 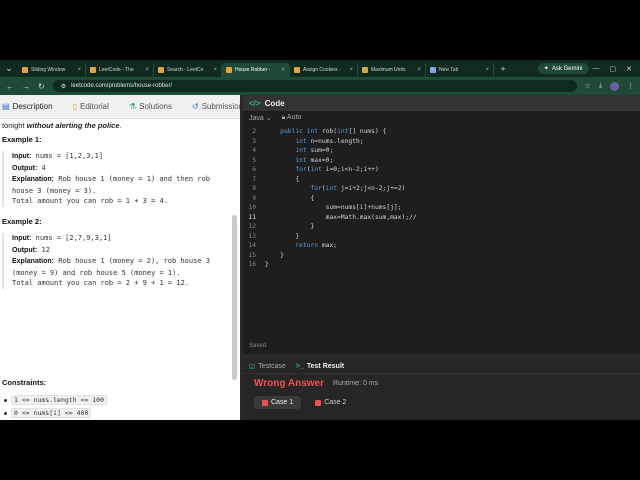 What do you see at coordinates (596, 69) in the screenshot?
I see `minimize-icon: —` at bounding box center [596, 69].